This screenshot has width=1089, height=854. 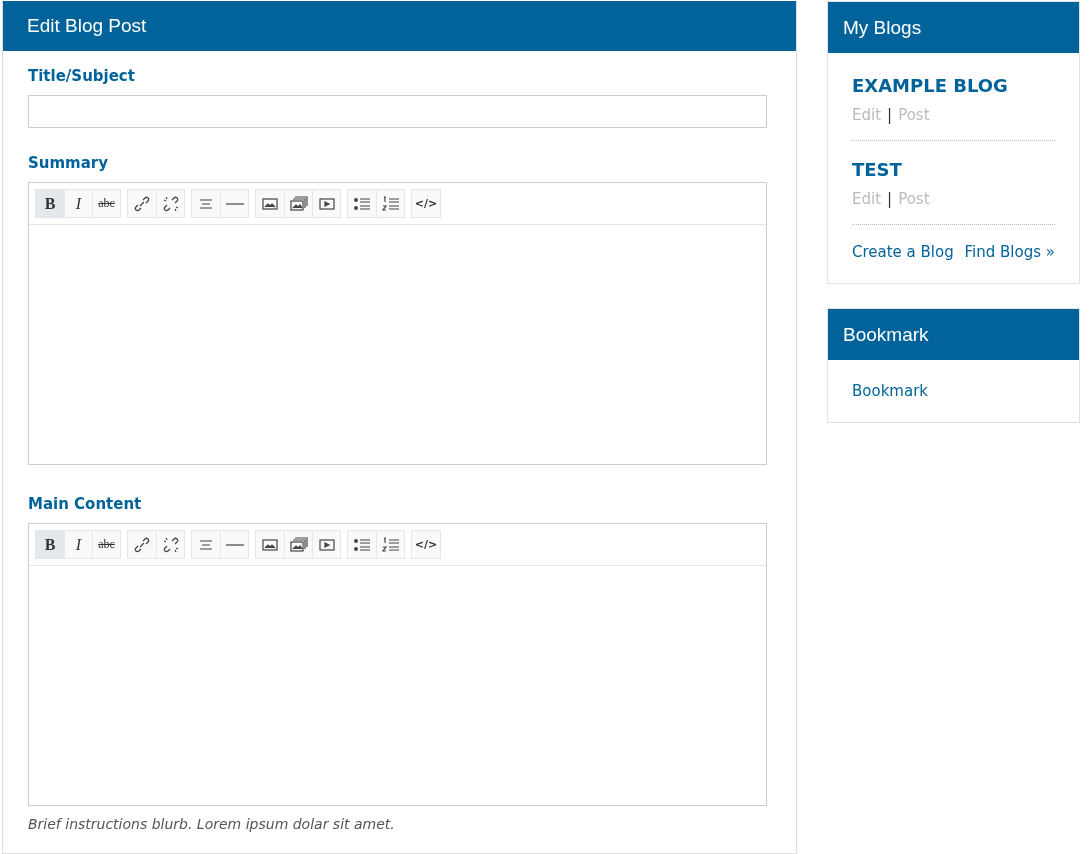 What do you see at coordinates (1009, 252) in the screenshot?
I see `sidebar-link: Find Blogs »` at bounding box center [1009, 252].